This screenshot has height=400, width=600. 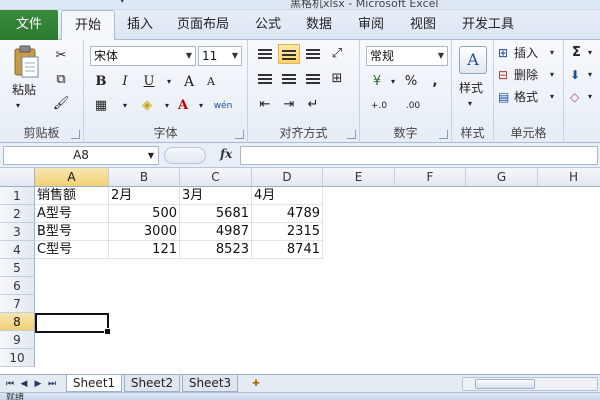 I want to click on paste-button, so click(x=26, y=62).